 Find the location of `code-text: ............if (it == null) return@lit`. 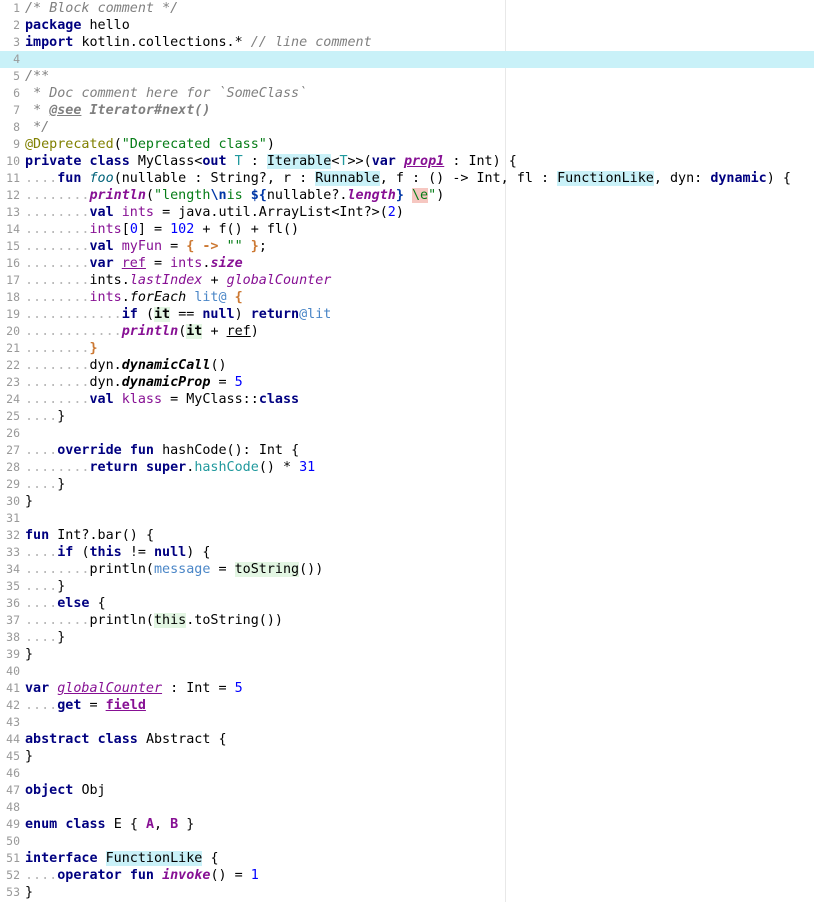

code-text: ............if (it == null) return@lit is located at coordinates (178, 314).